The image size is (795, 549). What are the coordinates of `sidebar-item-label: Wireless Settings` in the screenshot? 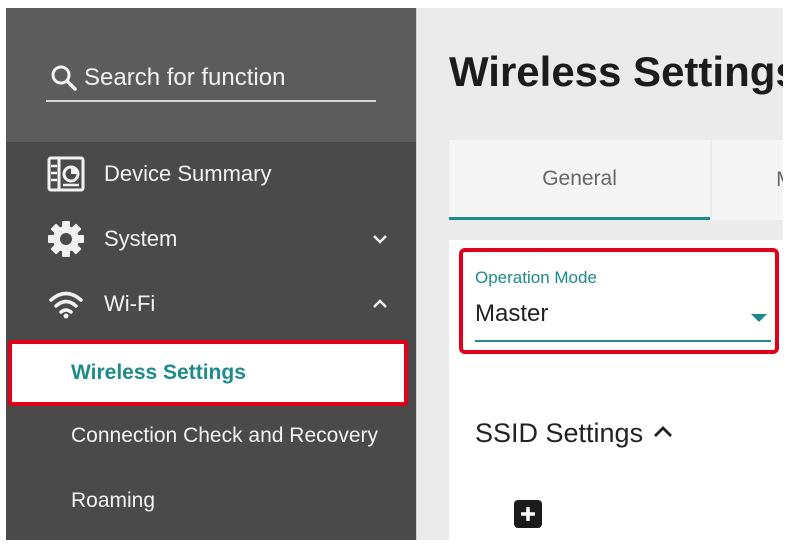 It's located at (158, 372).